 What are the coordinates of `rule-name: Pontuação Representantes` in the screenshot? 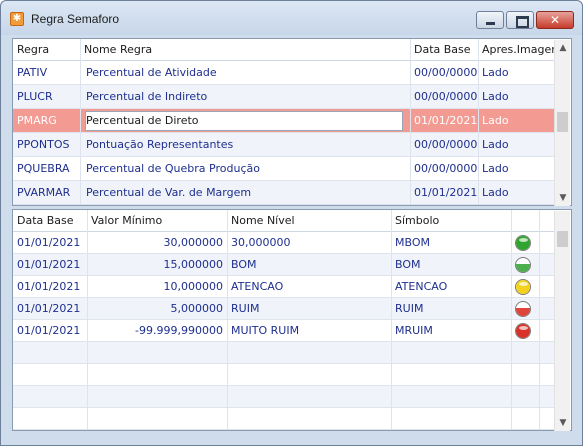 It's located at (245, 145).